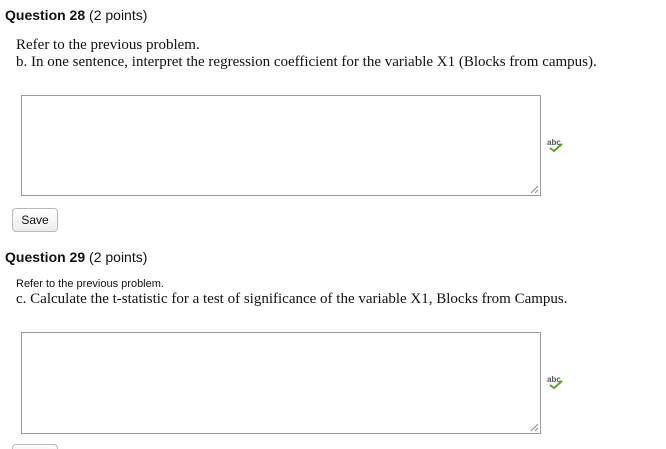 This screenshot has width=666, height=449. I want to click on question-29-header: Question 29 (2 points), so click(76, 257).